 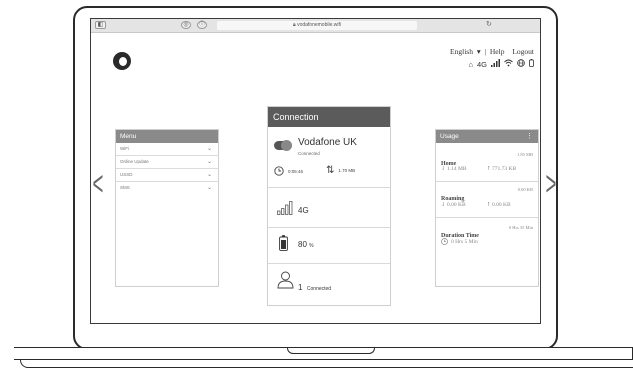 What do you see at coordinates (311, 246) in the screenshot?
I see `battery-unit: %` at bounding box center [311, 246].